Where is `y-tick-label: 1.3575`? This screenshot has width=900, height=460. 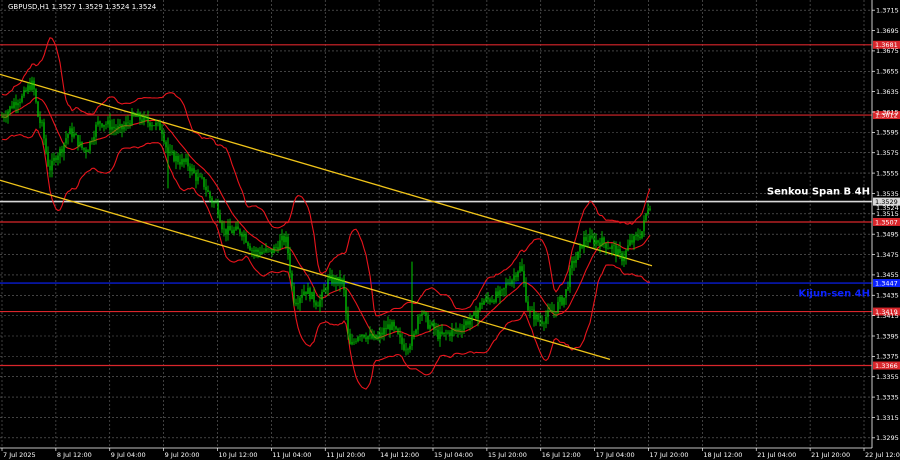 y-tick-label: 1.3575 is located at coordinates (887, 153).